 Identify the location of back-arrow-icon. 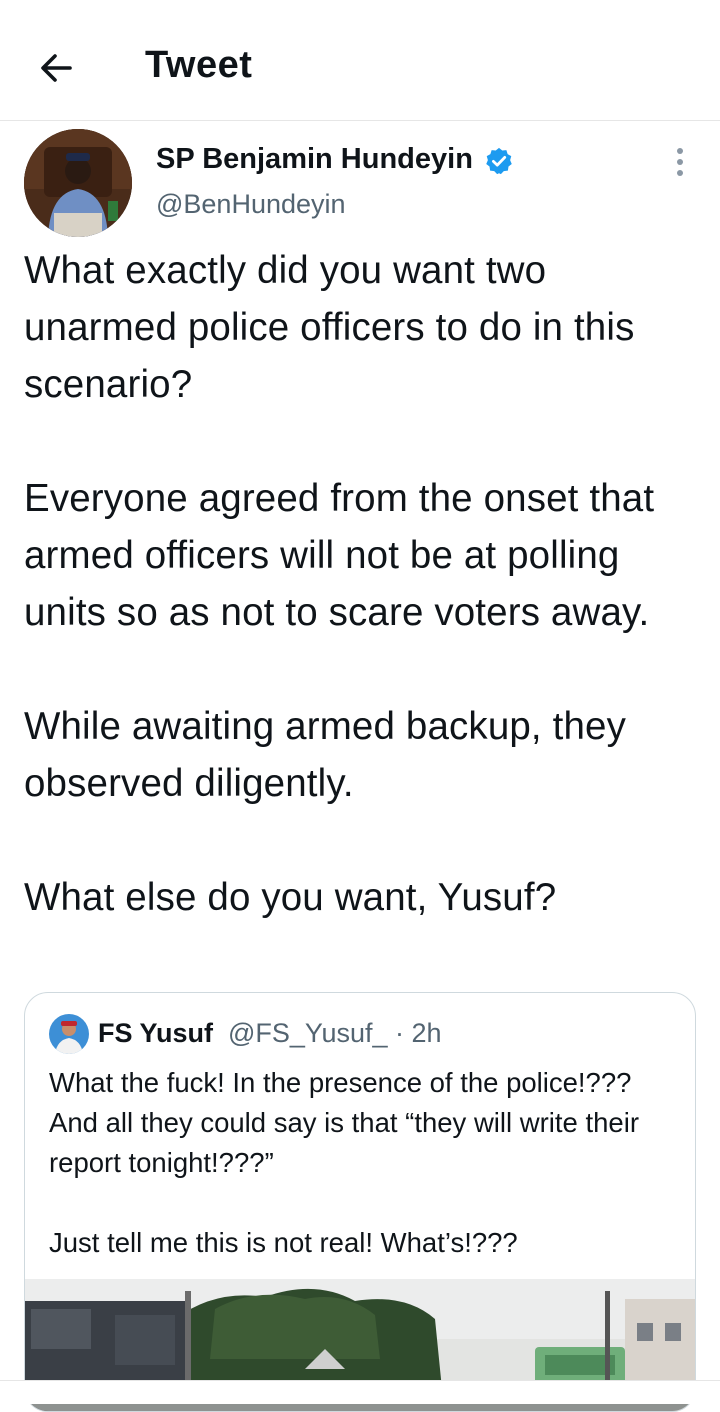
(56, 68).